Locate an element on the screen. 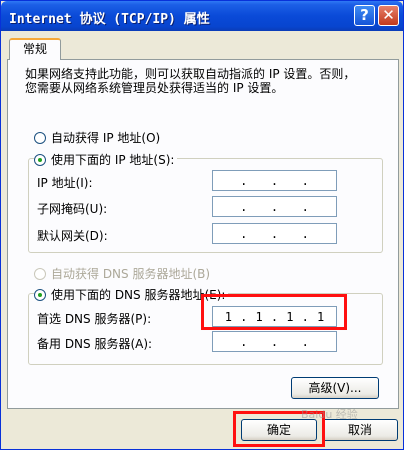 The height and width of the screenshot is (450, 404). radio-manual-dns-circle is located at coordinates (40, 294).